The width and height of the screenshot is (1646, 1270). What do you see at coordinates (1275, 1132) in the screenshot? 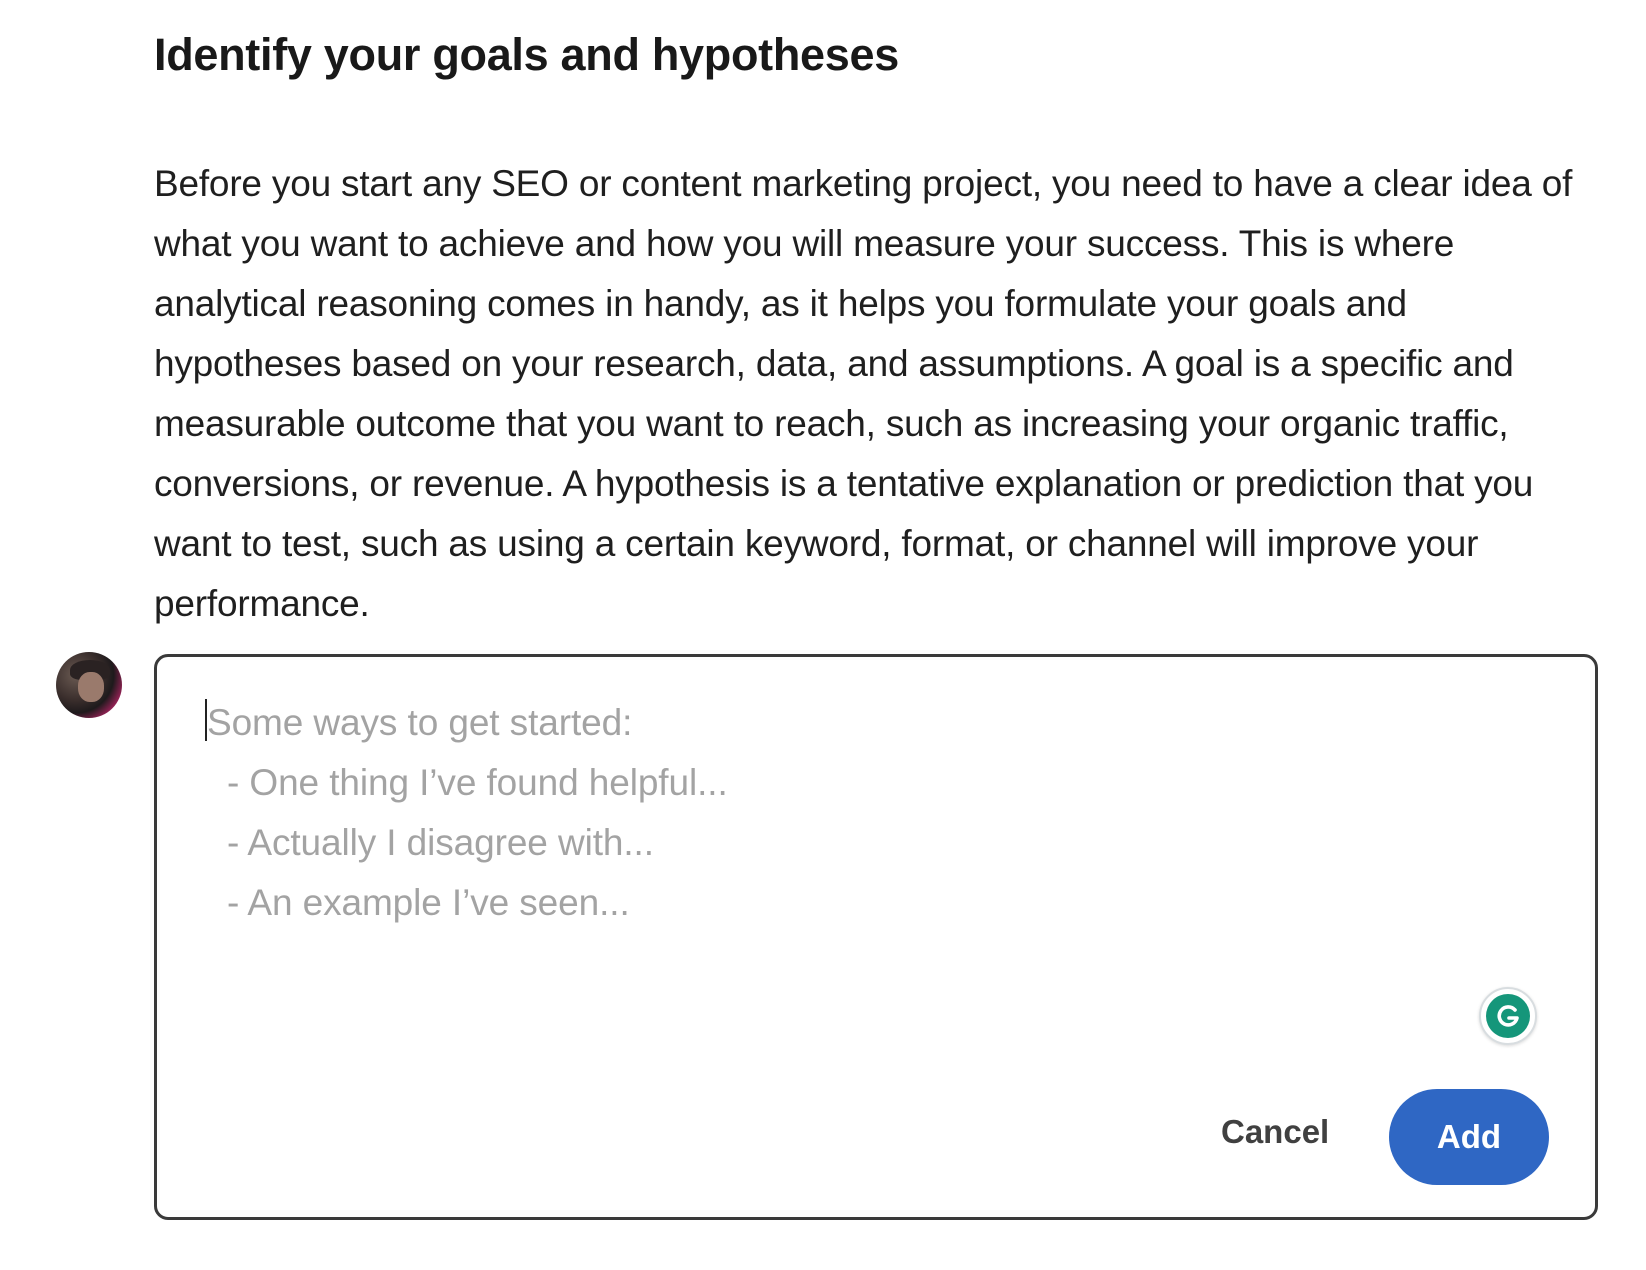
I see `cancel-button: Cancel` at bounding box center [1275, 1132].